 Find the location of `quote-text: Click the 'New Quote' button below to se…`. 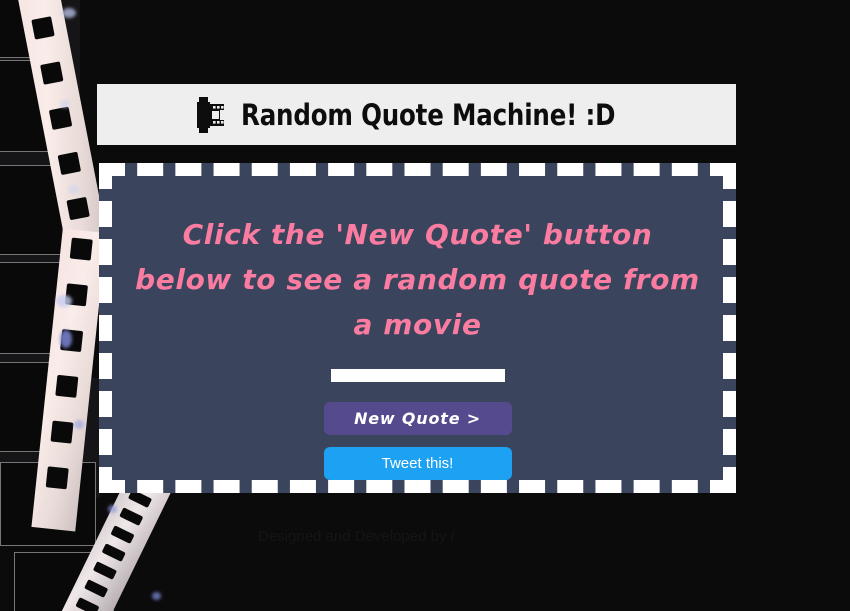

quote-text: Click the 'New Quote' button below to se… is located at coordinates (417, 279).